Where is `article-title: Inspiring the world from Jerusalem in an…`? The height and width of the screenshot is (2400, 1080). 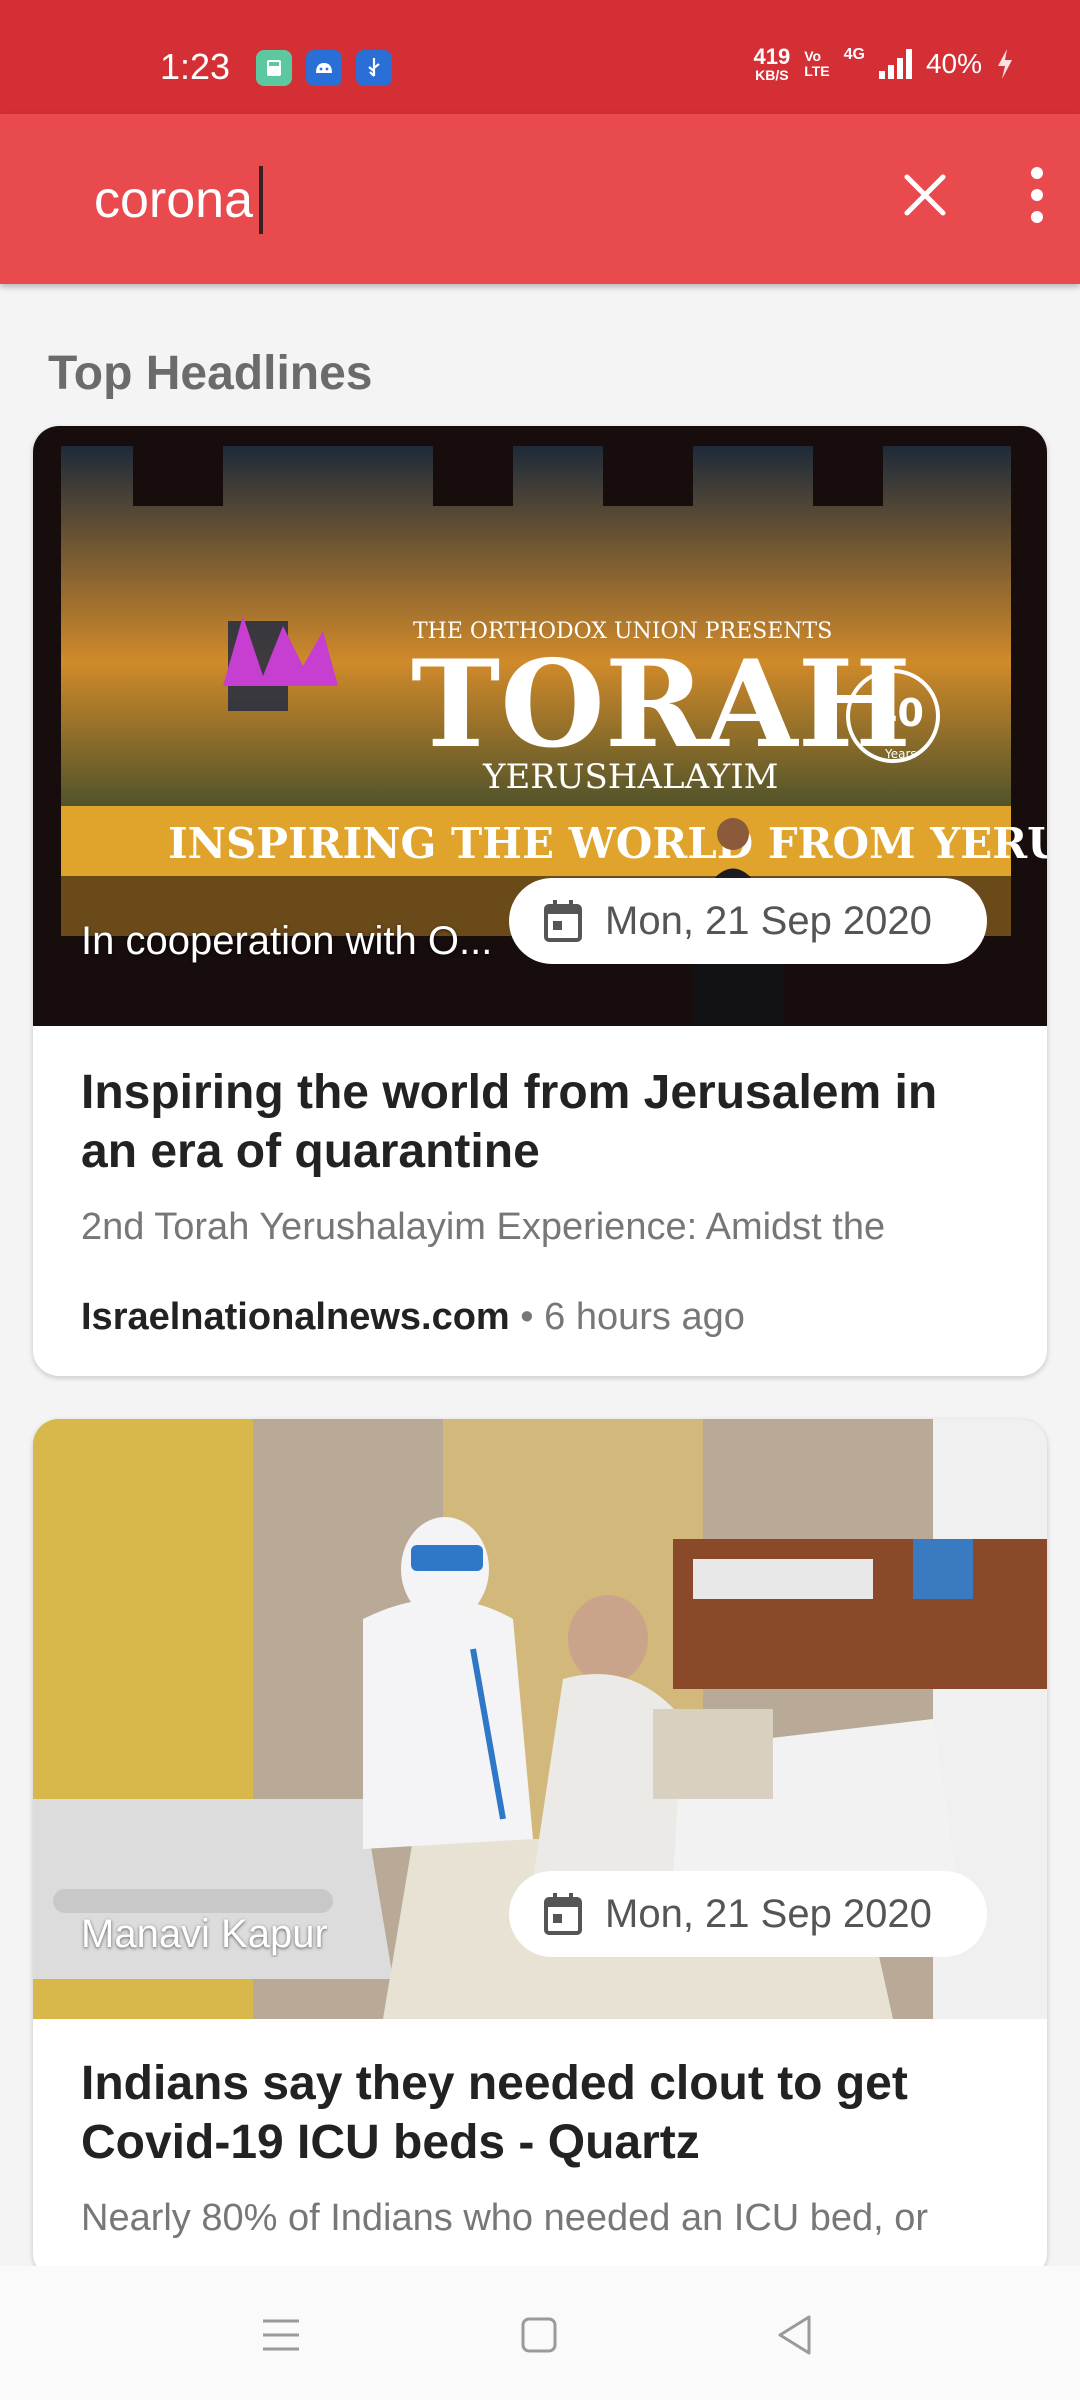 article-title: Inspiring the world from Jerusalem in an… is located at coordinates (541, 1122).